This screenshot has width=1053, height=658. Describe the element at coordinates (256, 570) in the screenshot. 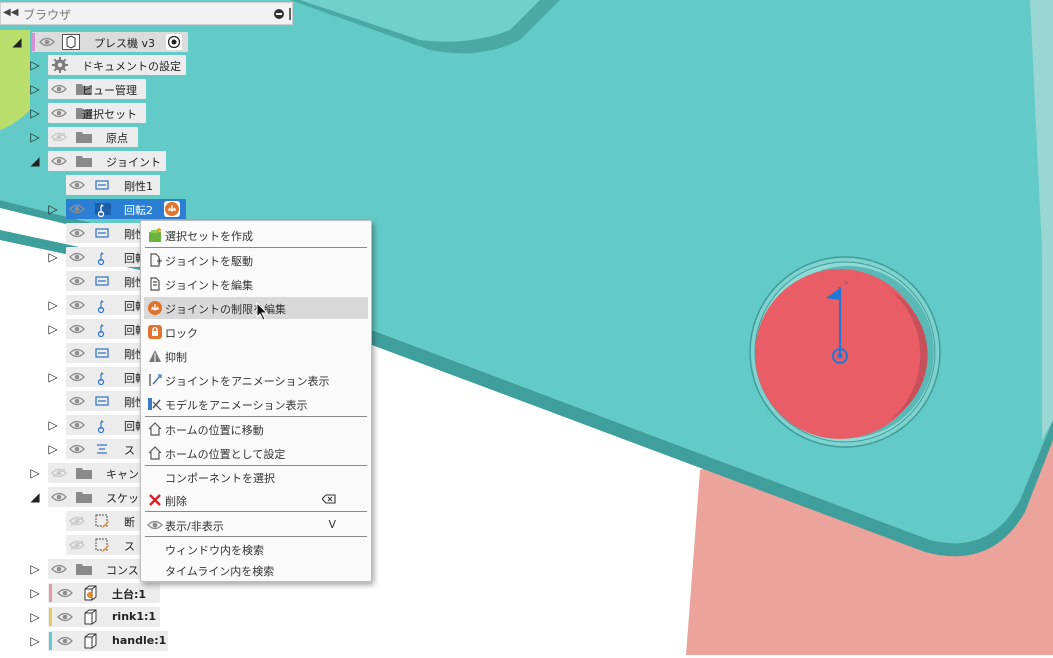

I see `menu-find-in-timeline: タイムライン内を検索` at that location.